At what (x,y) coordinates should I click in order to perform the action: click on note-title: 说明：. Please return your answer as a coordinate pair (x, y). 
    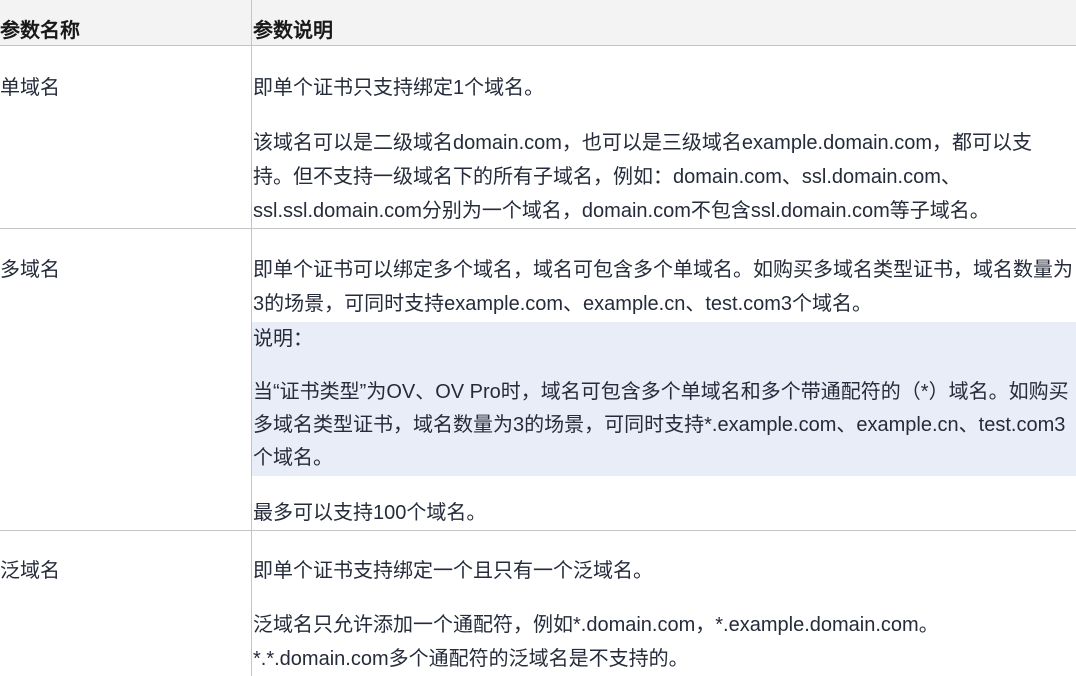
    Looking at the image, I should click on (283, 339).